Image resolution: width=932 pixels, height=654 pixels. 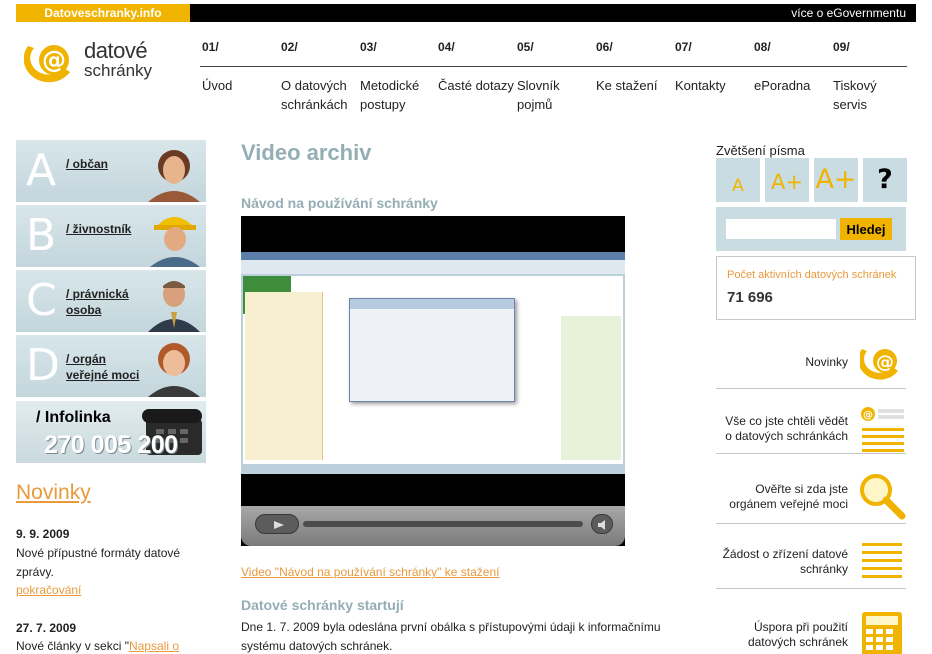 I want to click on search-input, so click(x=781, y=229).